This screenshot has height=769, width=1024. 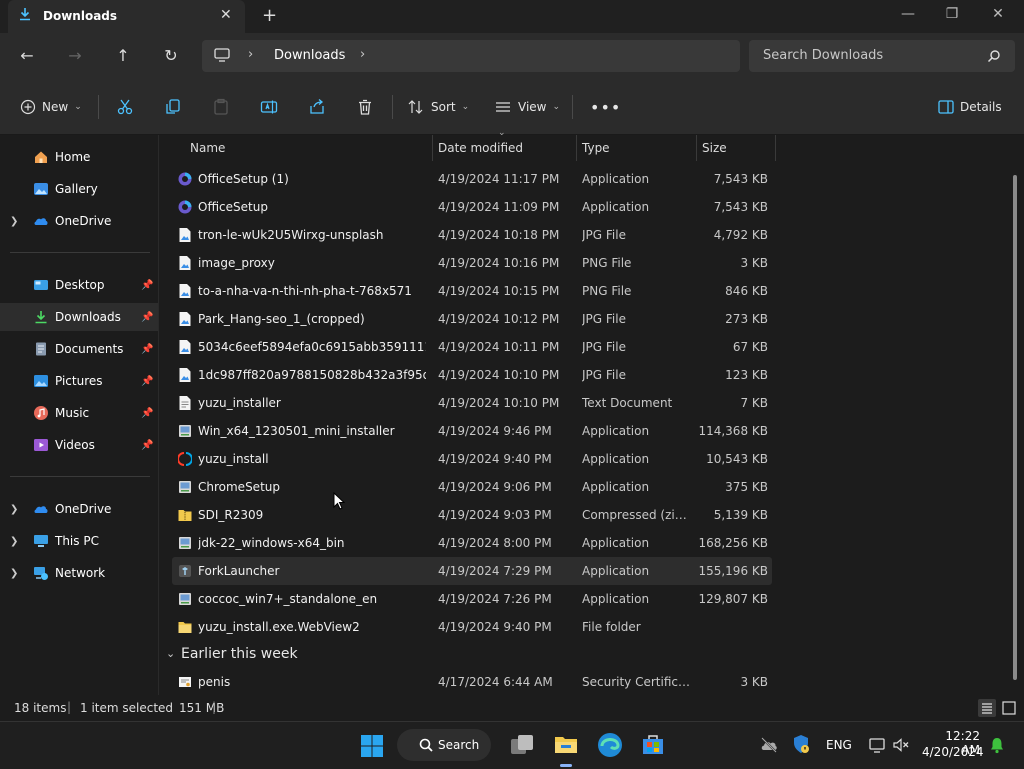 What do you see at coordinates (952, 14) in the screenshot?
I see `maximize-icon: ❐` at bounding box center [952, 14].